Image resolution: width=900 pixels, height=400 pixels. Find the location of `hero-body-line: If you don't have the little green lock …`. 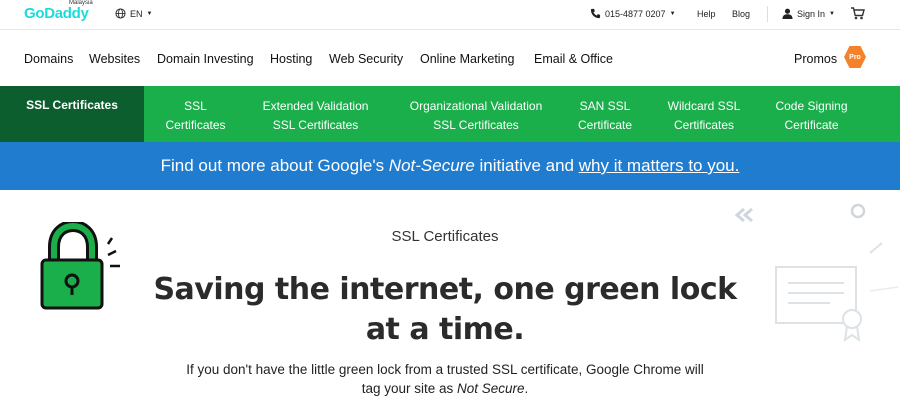

hero-body-line: If you don't have the little green lock … is located at coordinates (445, 369).